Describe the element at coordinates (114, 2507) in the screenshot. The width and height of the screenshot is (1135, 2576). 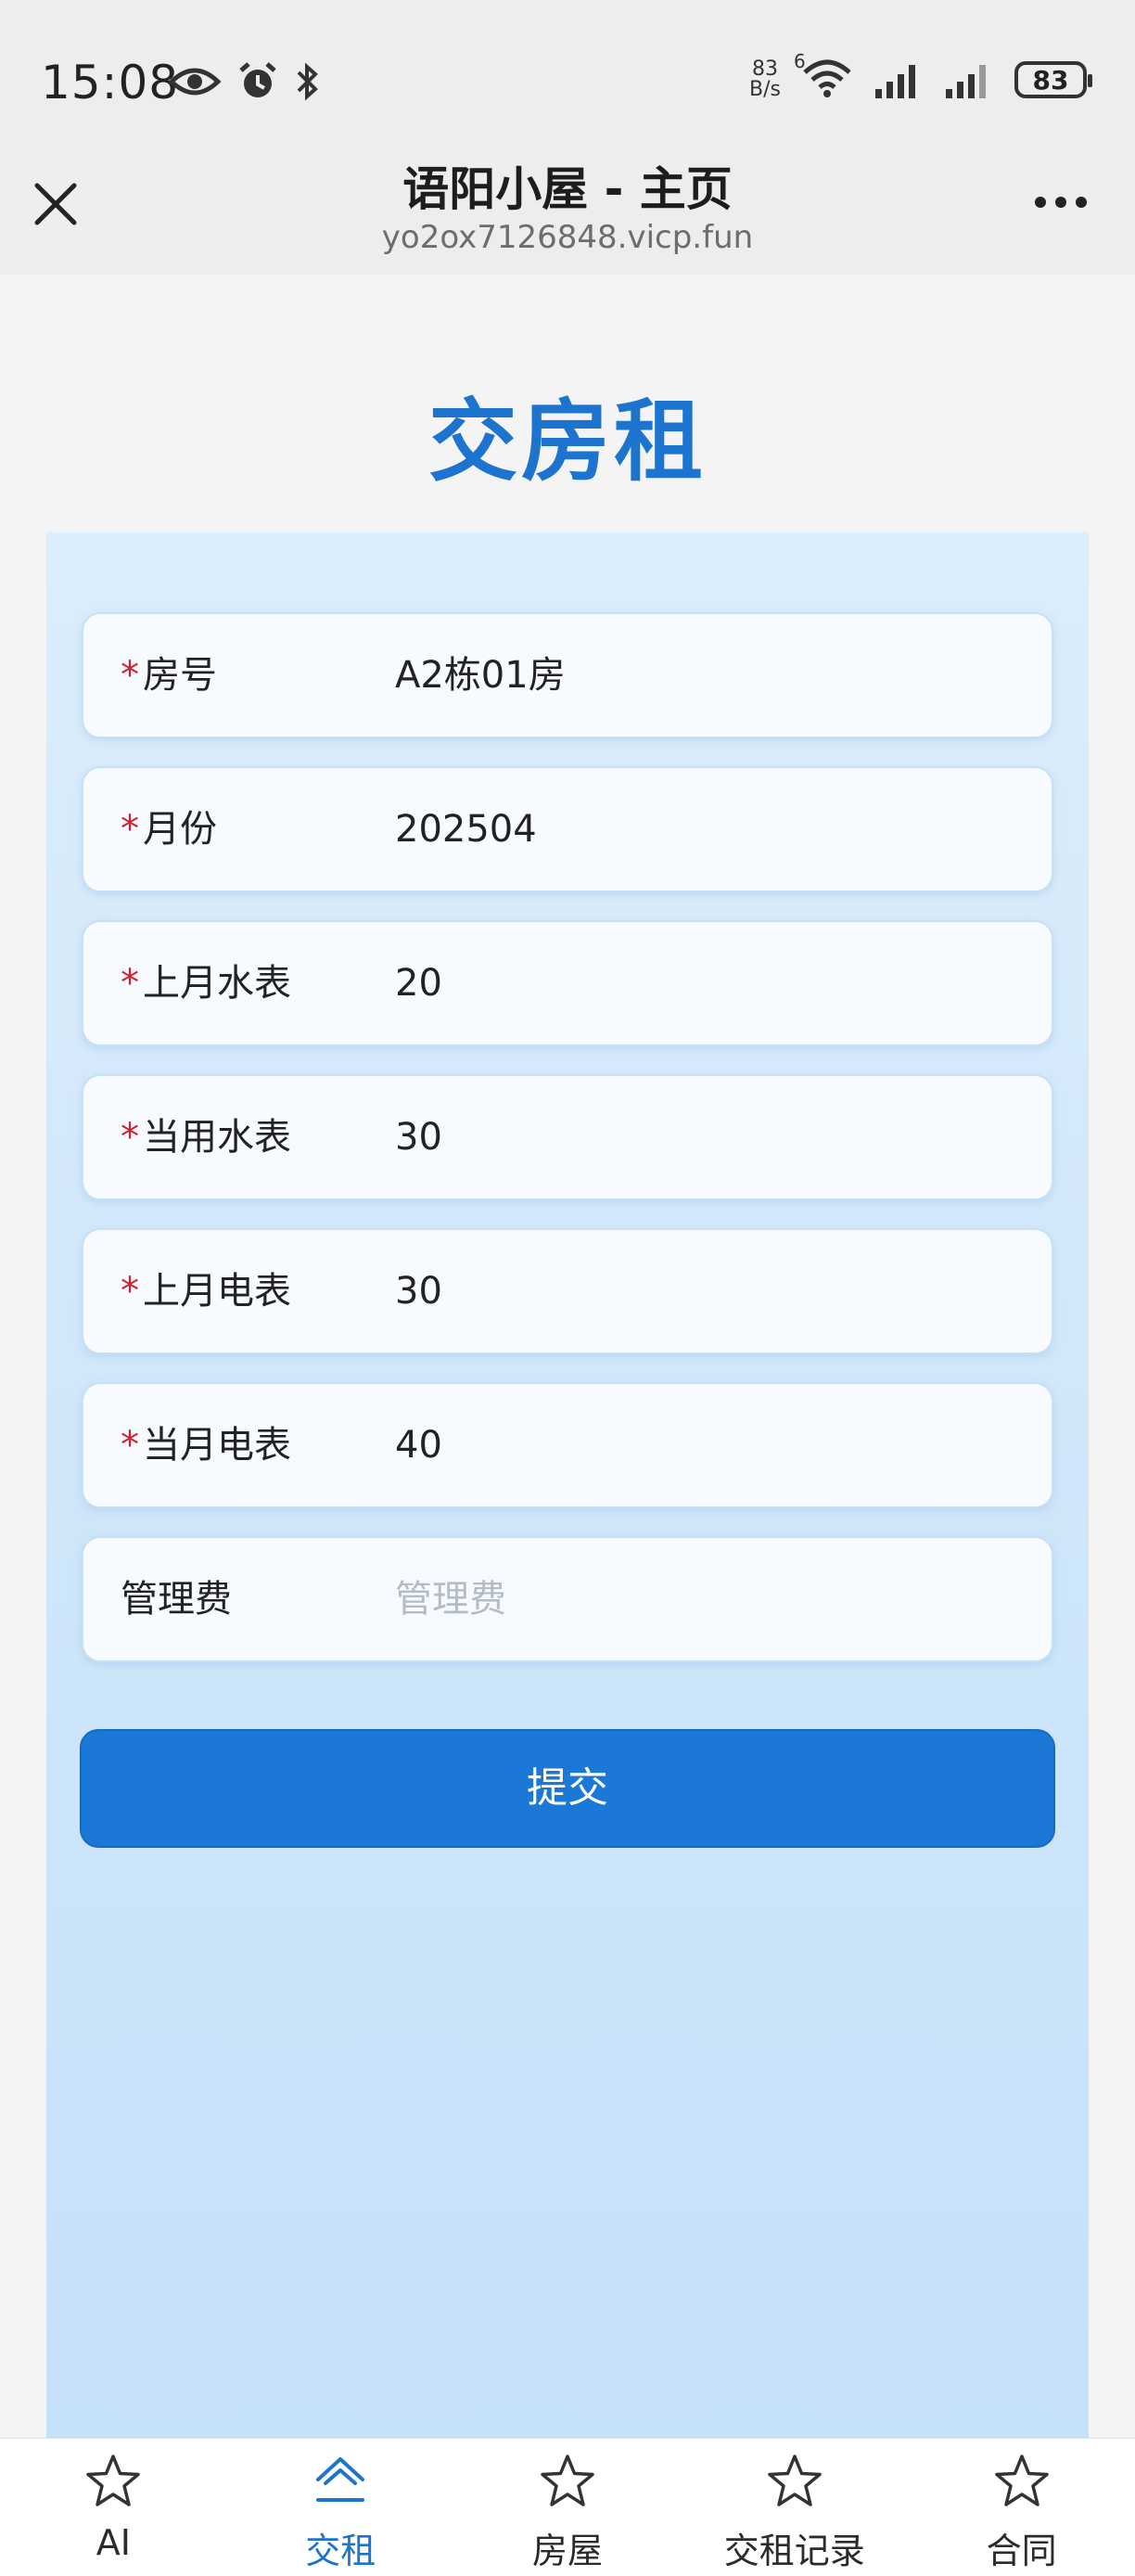
I see `nav-item-ai: AI` at that location.